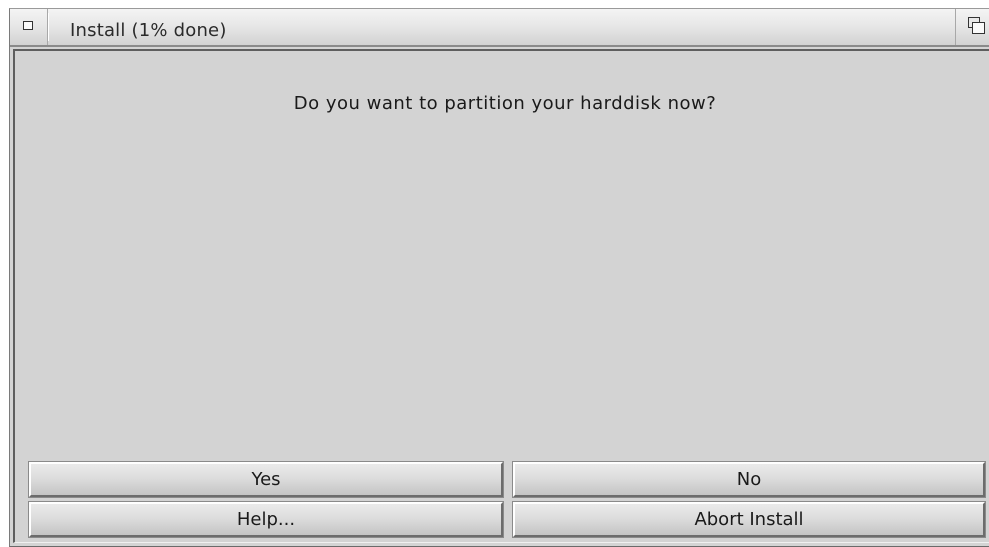 The image size is (989, 547). Describe the element at coordinates (749, 519) in the screenshot. I see `abort-install-button: Abort Install` at that location.